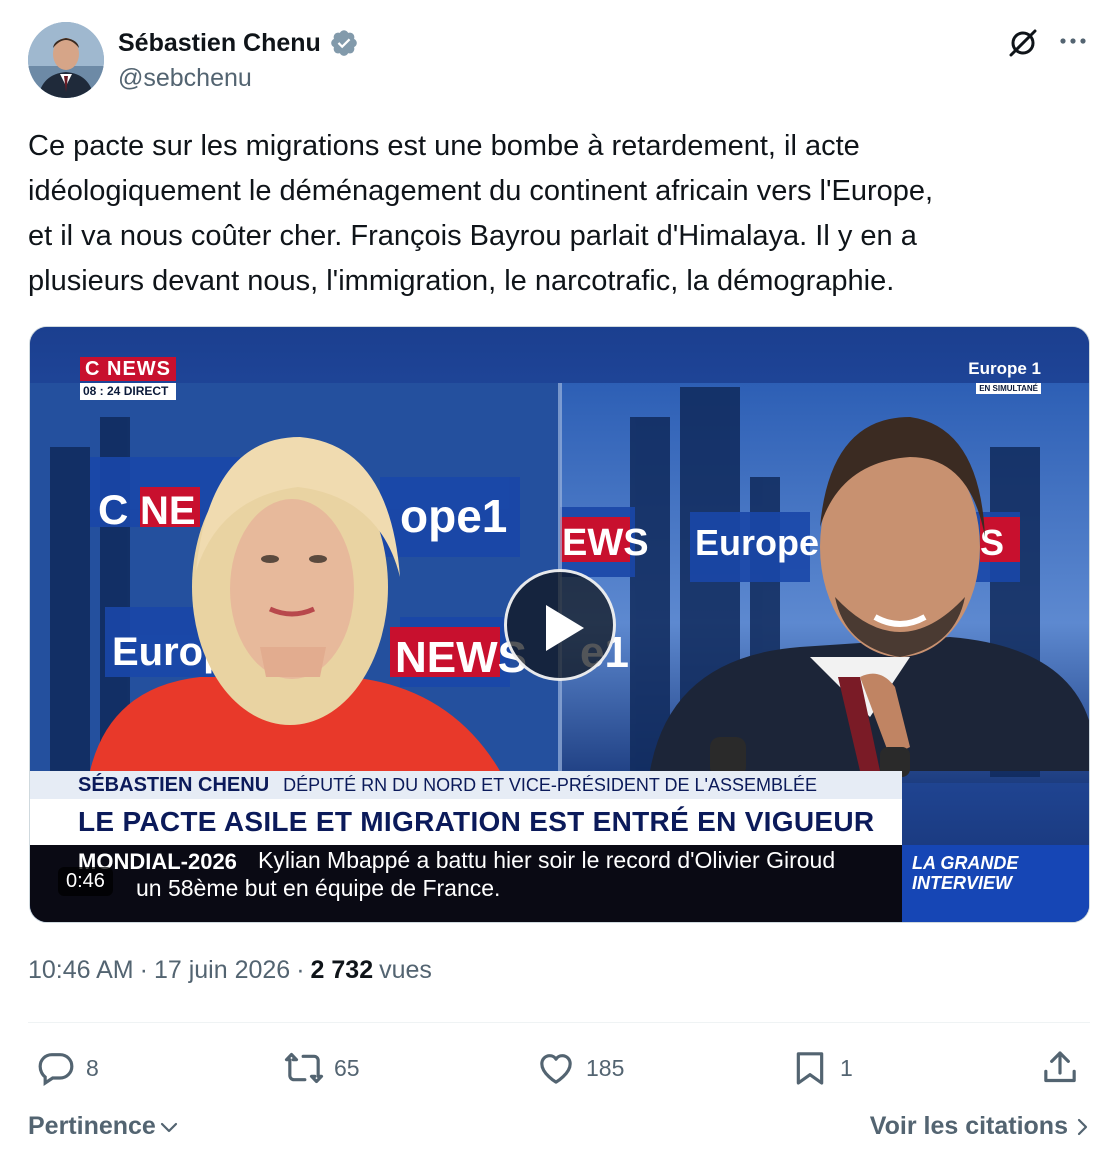 This screenshot has width=1113, height=1158. Describe the element at coordinates (1023, 43) in the screenshot. I see `grok-icon` at that location.